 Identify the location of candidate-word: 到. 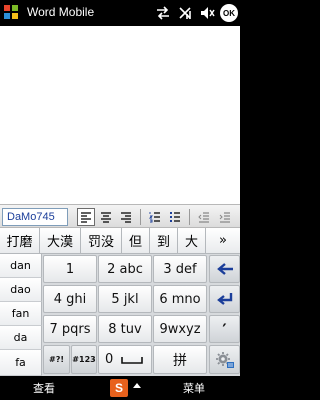
(164, 241).